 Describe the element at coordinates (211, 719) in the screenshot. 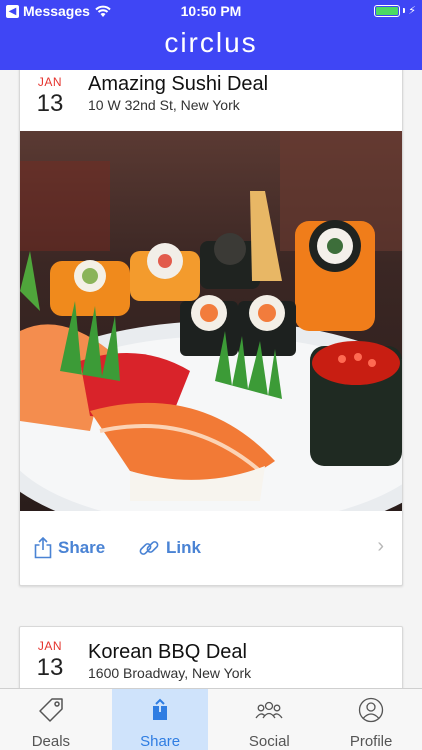

I see `tab-bar: Deals Share Social Profile` at that location.